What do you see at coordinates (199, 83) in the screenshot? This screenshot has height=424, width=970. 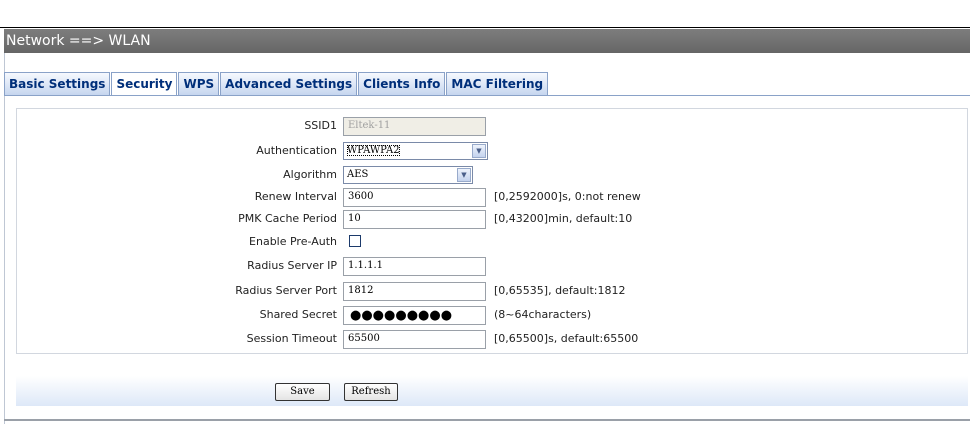 I see `tab-wps: WPS` at bounding box center [199, 83].